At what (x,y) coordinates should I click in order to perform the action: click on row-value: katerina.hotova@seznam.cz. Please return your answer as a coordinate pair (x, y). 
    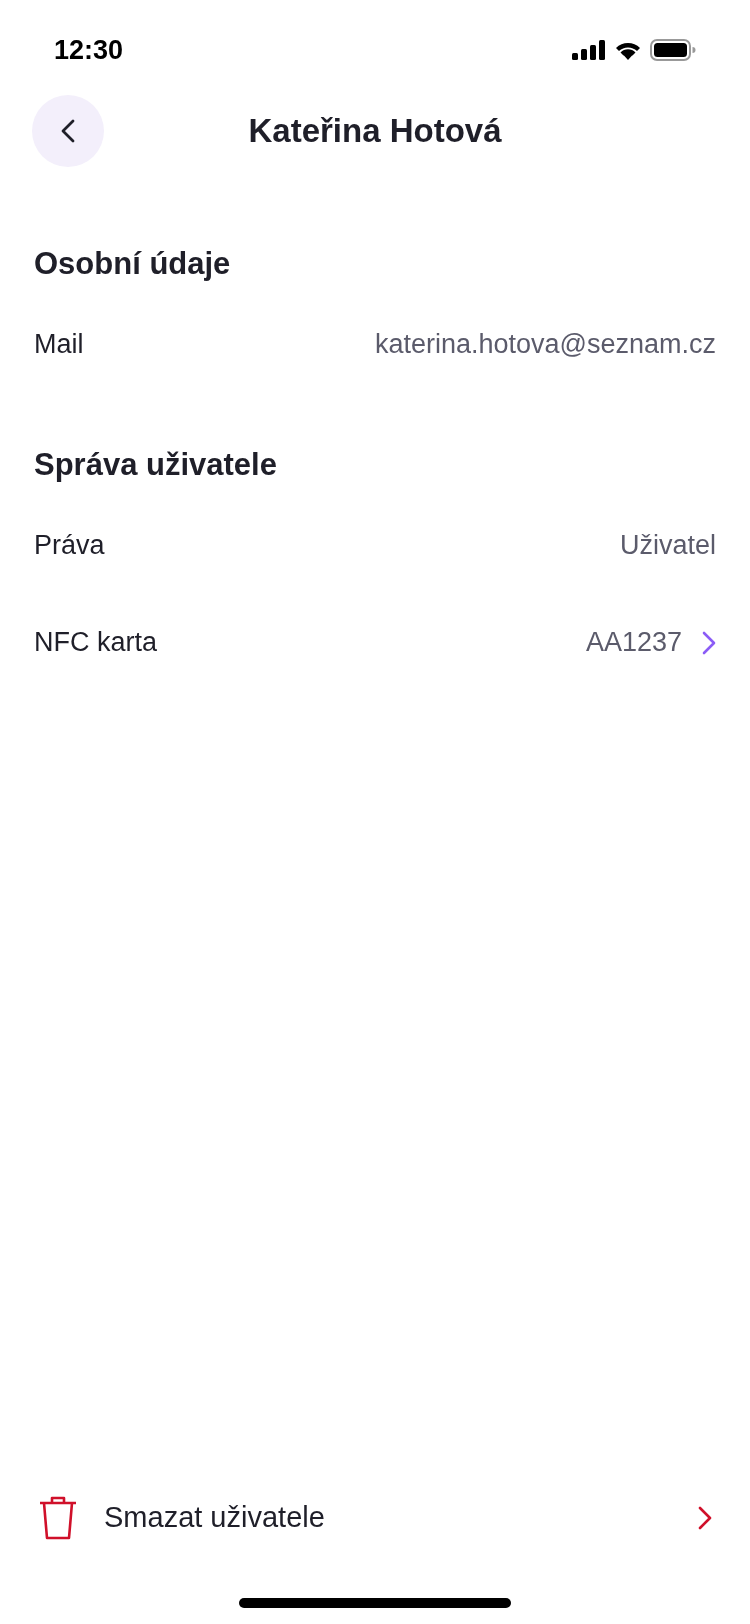
    Looking at the image, I should click on (545, 345).